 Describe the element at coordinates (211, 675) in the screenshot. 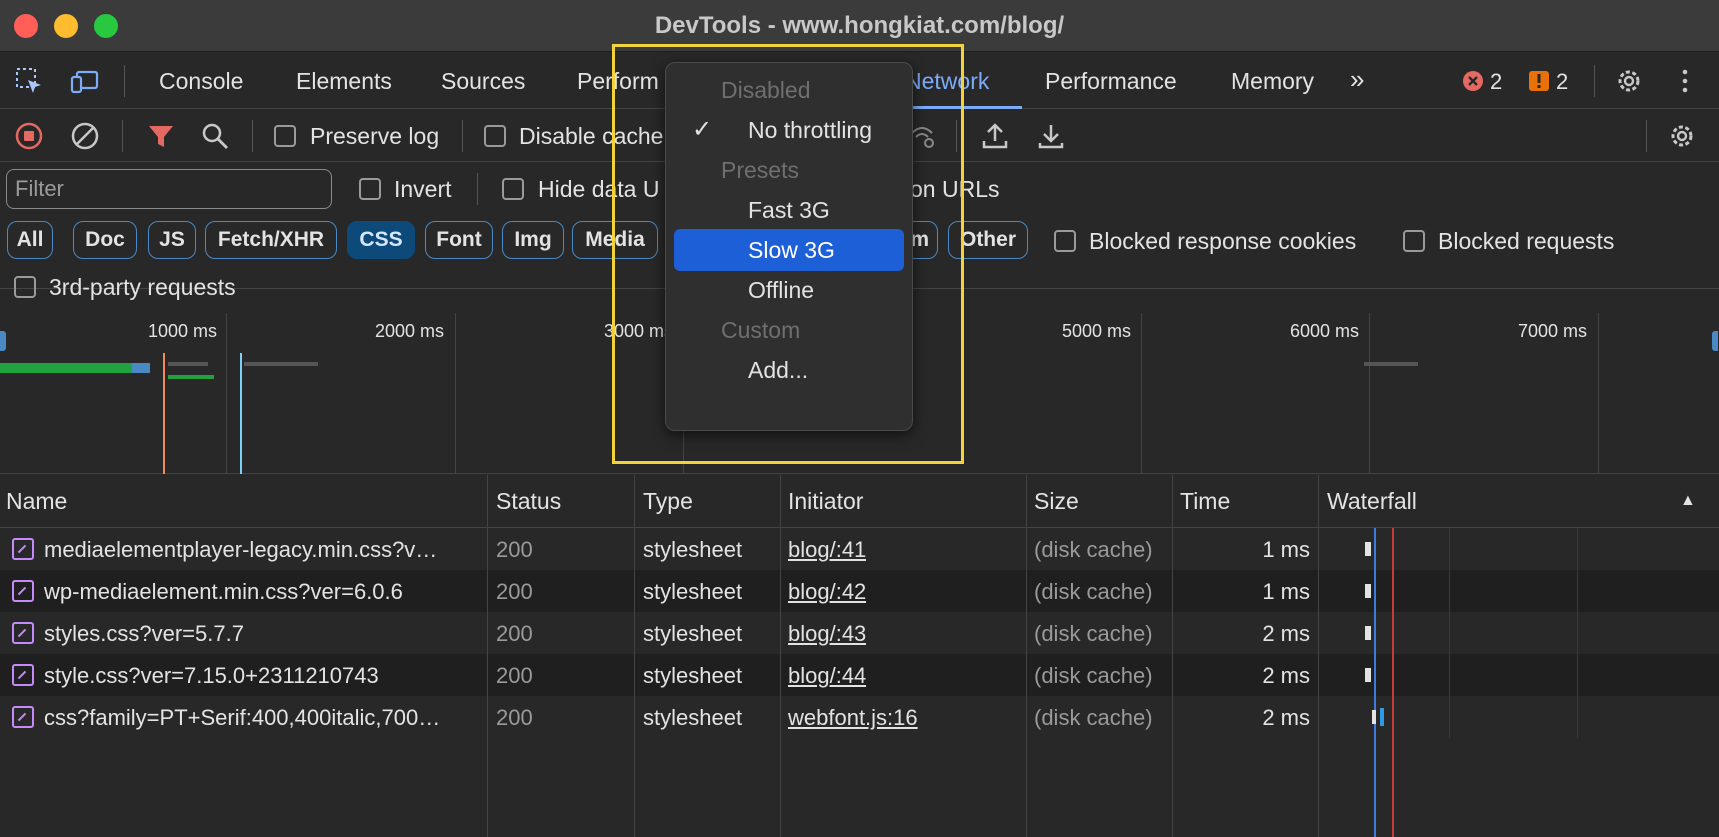

I see `request-name: style.css?ver=7.15.0+2311210743` at that location.